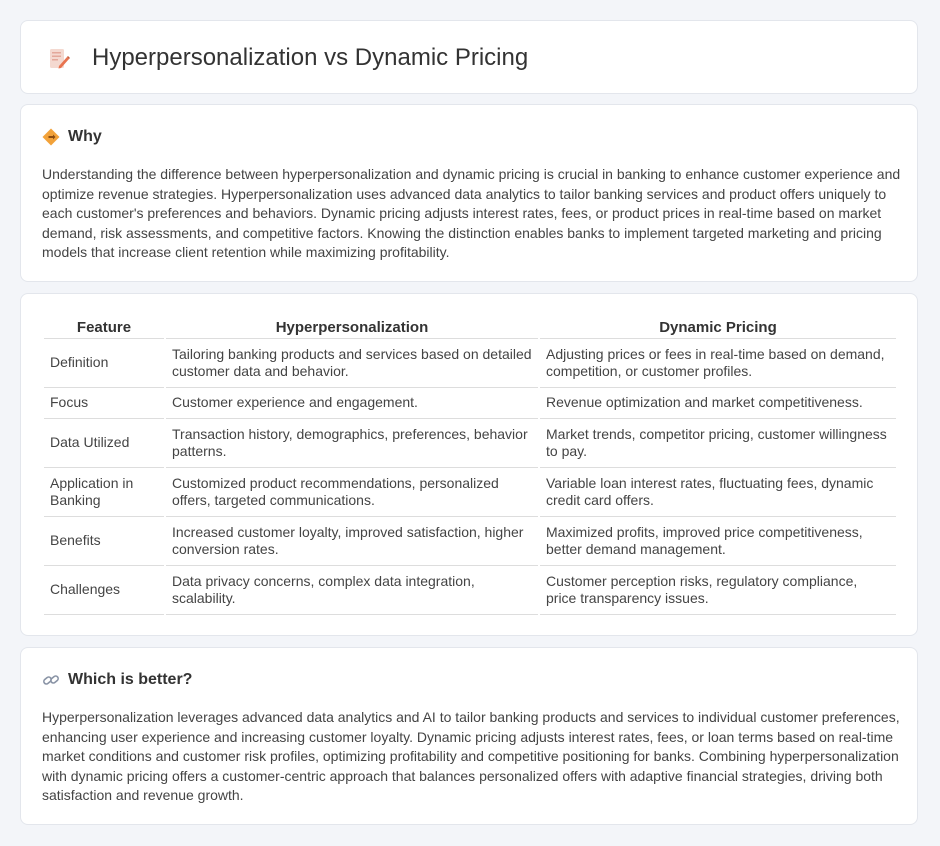 The height and width of the screenshot is (846, 940). What do you see at coordinates (104, 326) in the screenshot?
I see `header-feature: Feature` at bounding box center [104, 326].